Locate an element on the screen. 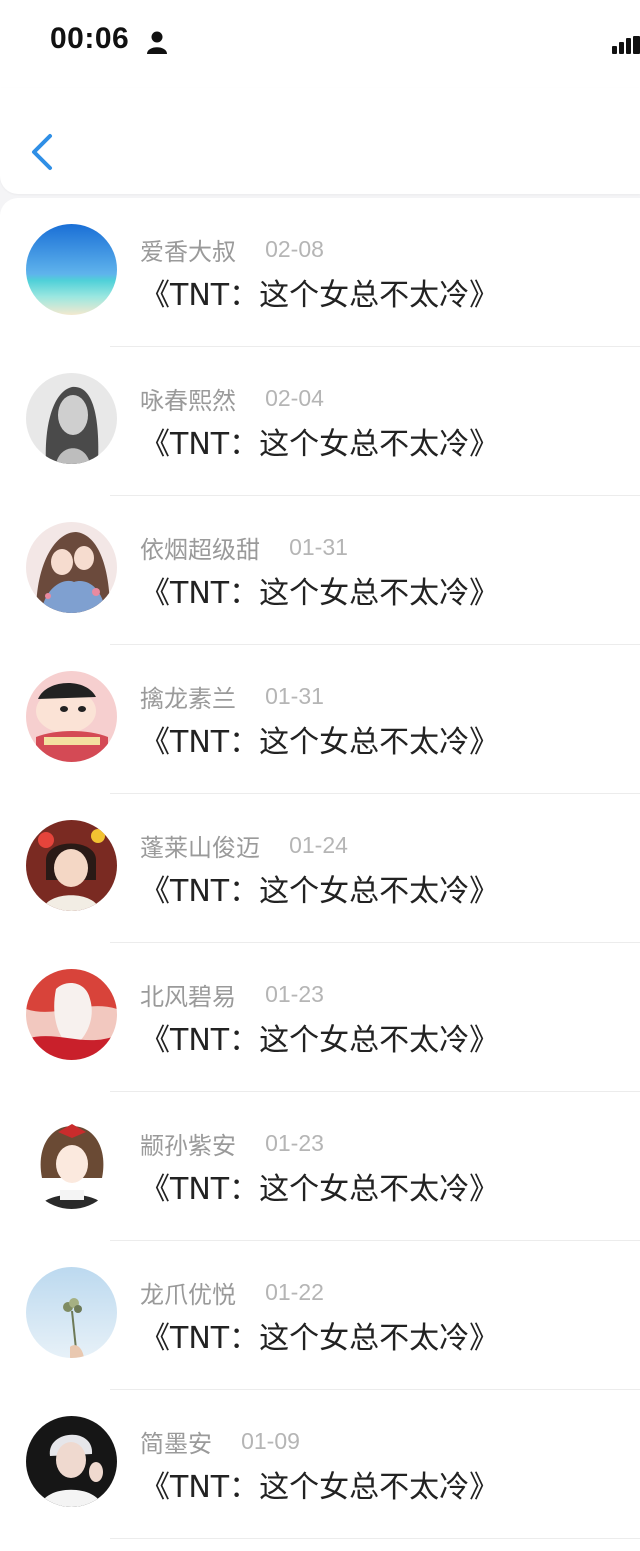 The width and height of the screenshot is (640, 1551). item-meta: 依烟超级甜 01-31 is located at coordinates (244, 547).